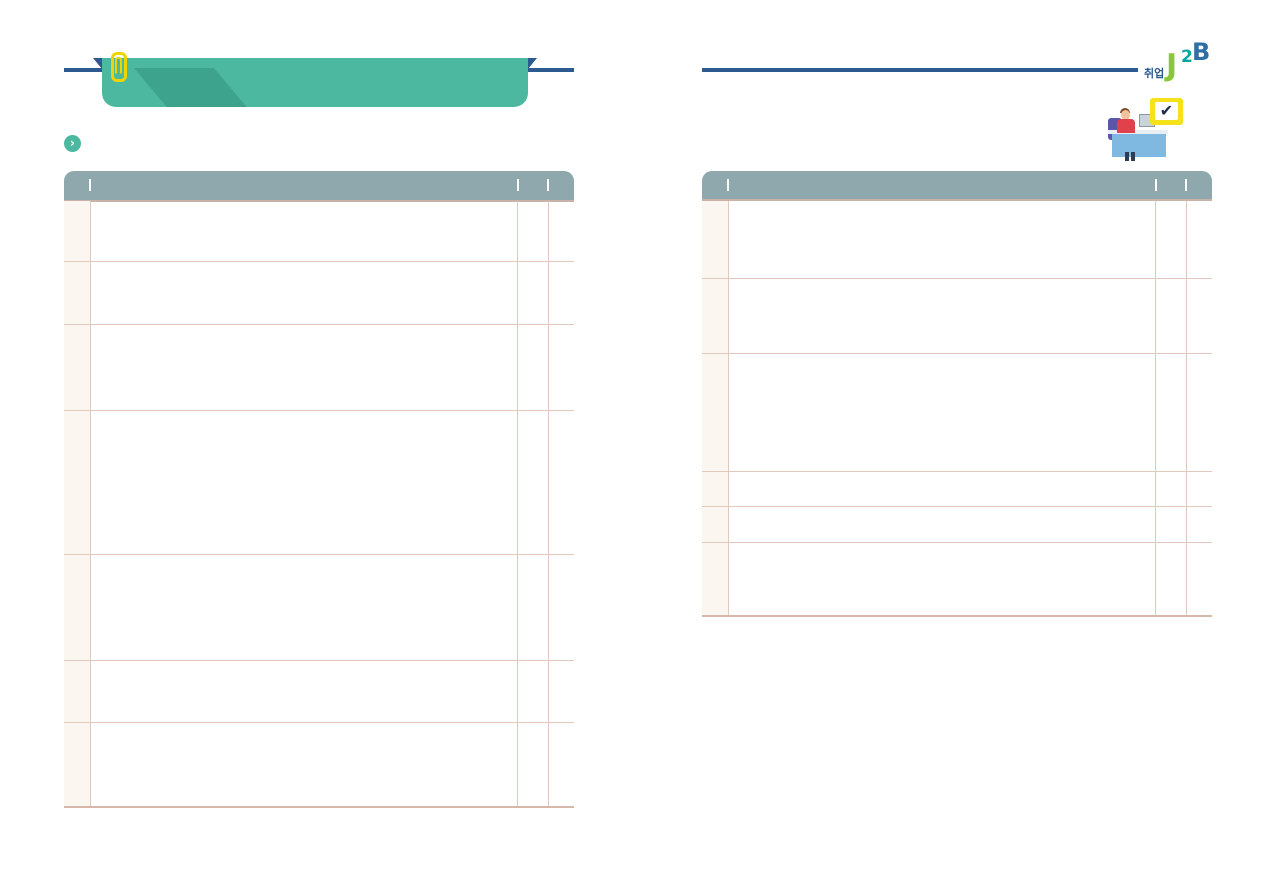  Describe the element at coordinates (1201, 52) in the screenshot. I see `logo-b: B` at that location.